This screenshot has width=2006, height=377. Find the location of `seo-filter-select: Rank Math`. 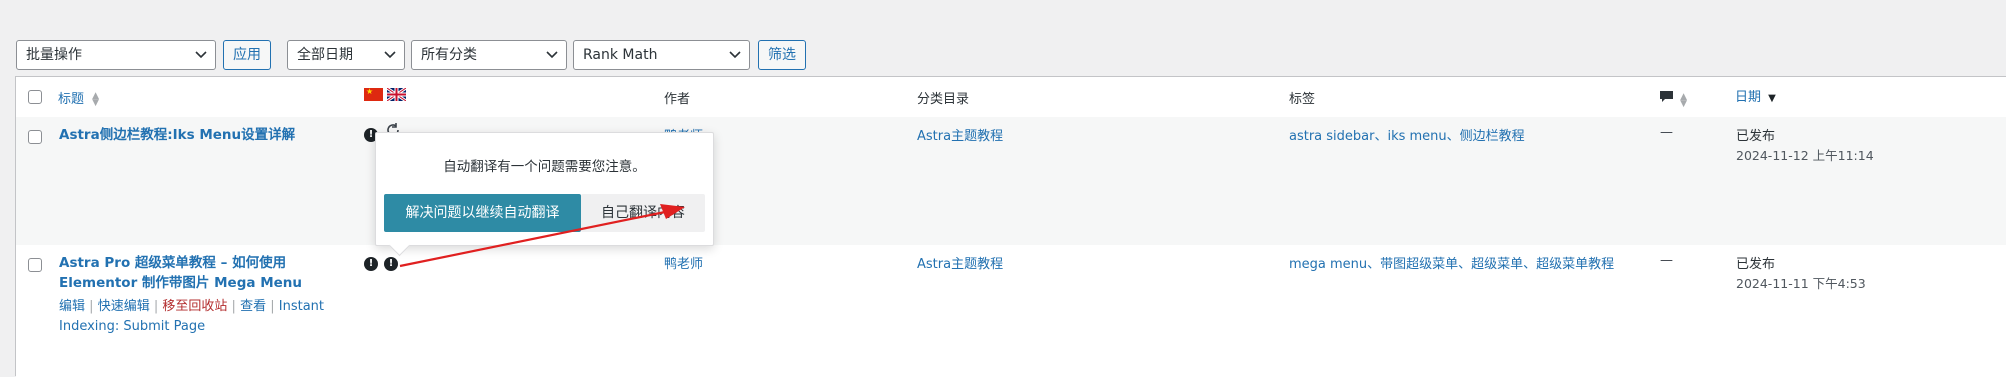

seo-filter-select: Rank Math is located at coordinates (661, 55).